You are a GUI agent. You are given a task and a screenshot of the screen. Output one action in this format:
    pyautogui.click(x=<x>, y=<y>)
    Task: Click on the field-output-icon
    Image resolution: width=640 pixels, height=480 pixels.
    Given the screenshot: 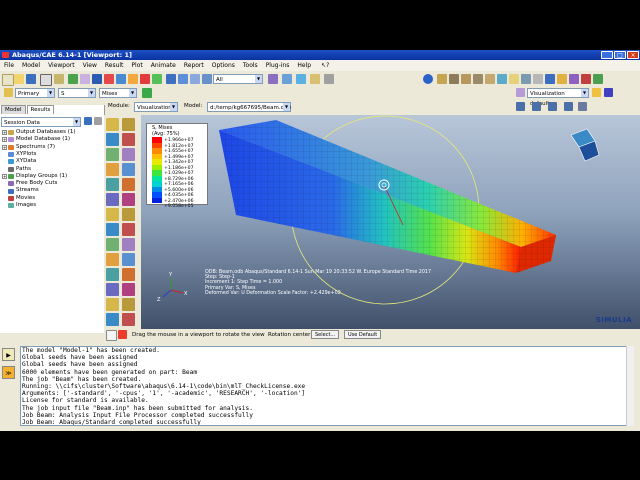 What is the action you would take?
    pyautogui.click(x=8, y=92)
    